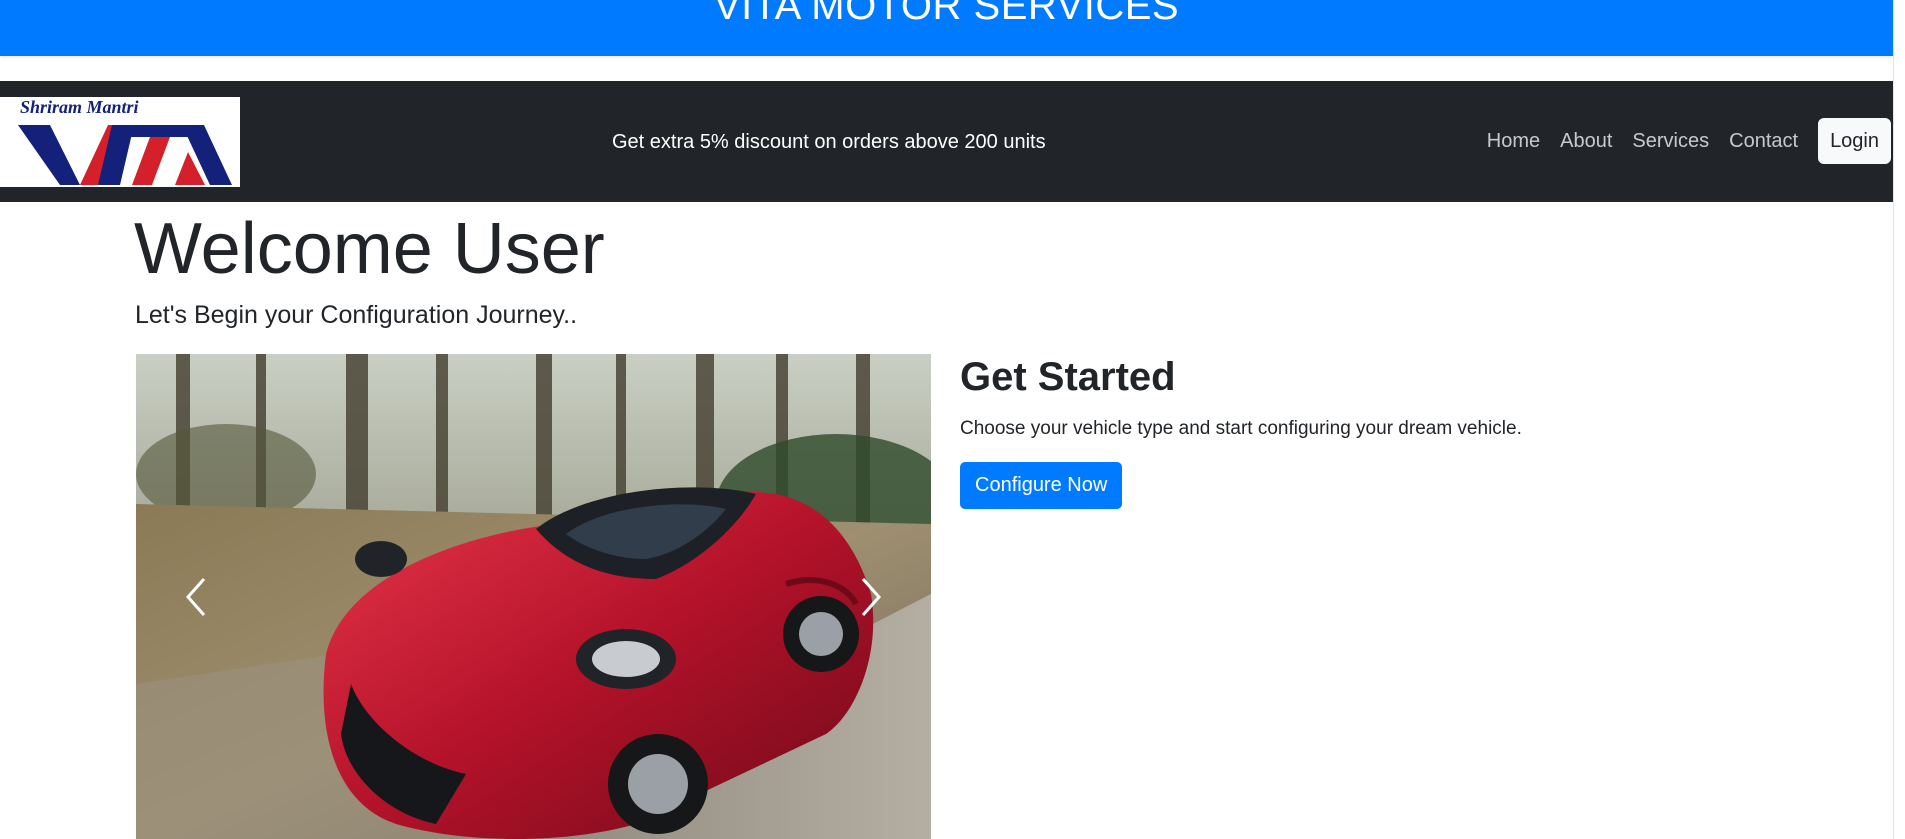 The width and height of the screenshot is (1905, 839). I want to click on banner-title: VITA MOTOR SERVICES, so click(946, 14).